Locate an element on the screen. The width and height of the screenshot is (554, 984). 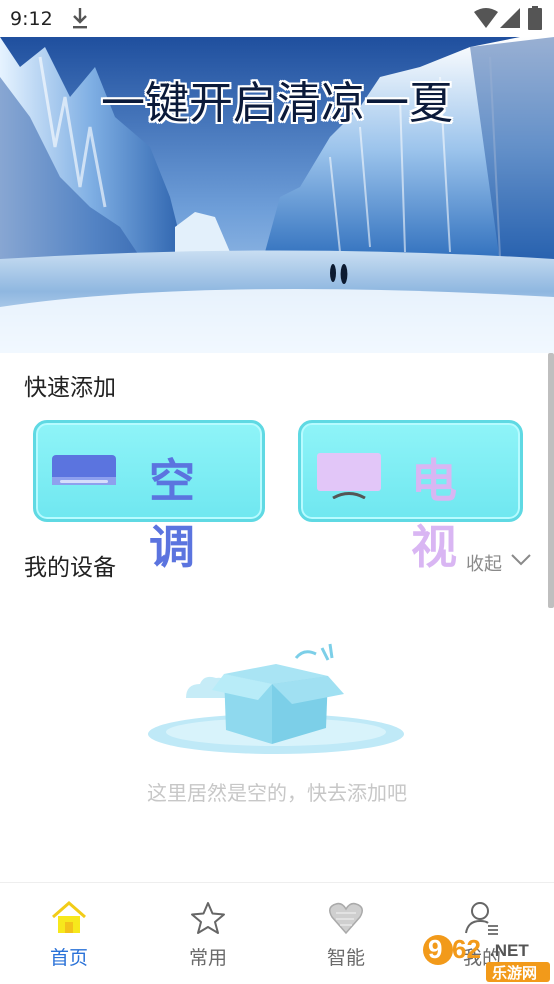
nav-smart: 智能 is located at coordinates (346, 933).